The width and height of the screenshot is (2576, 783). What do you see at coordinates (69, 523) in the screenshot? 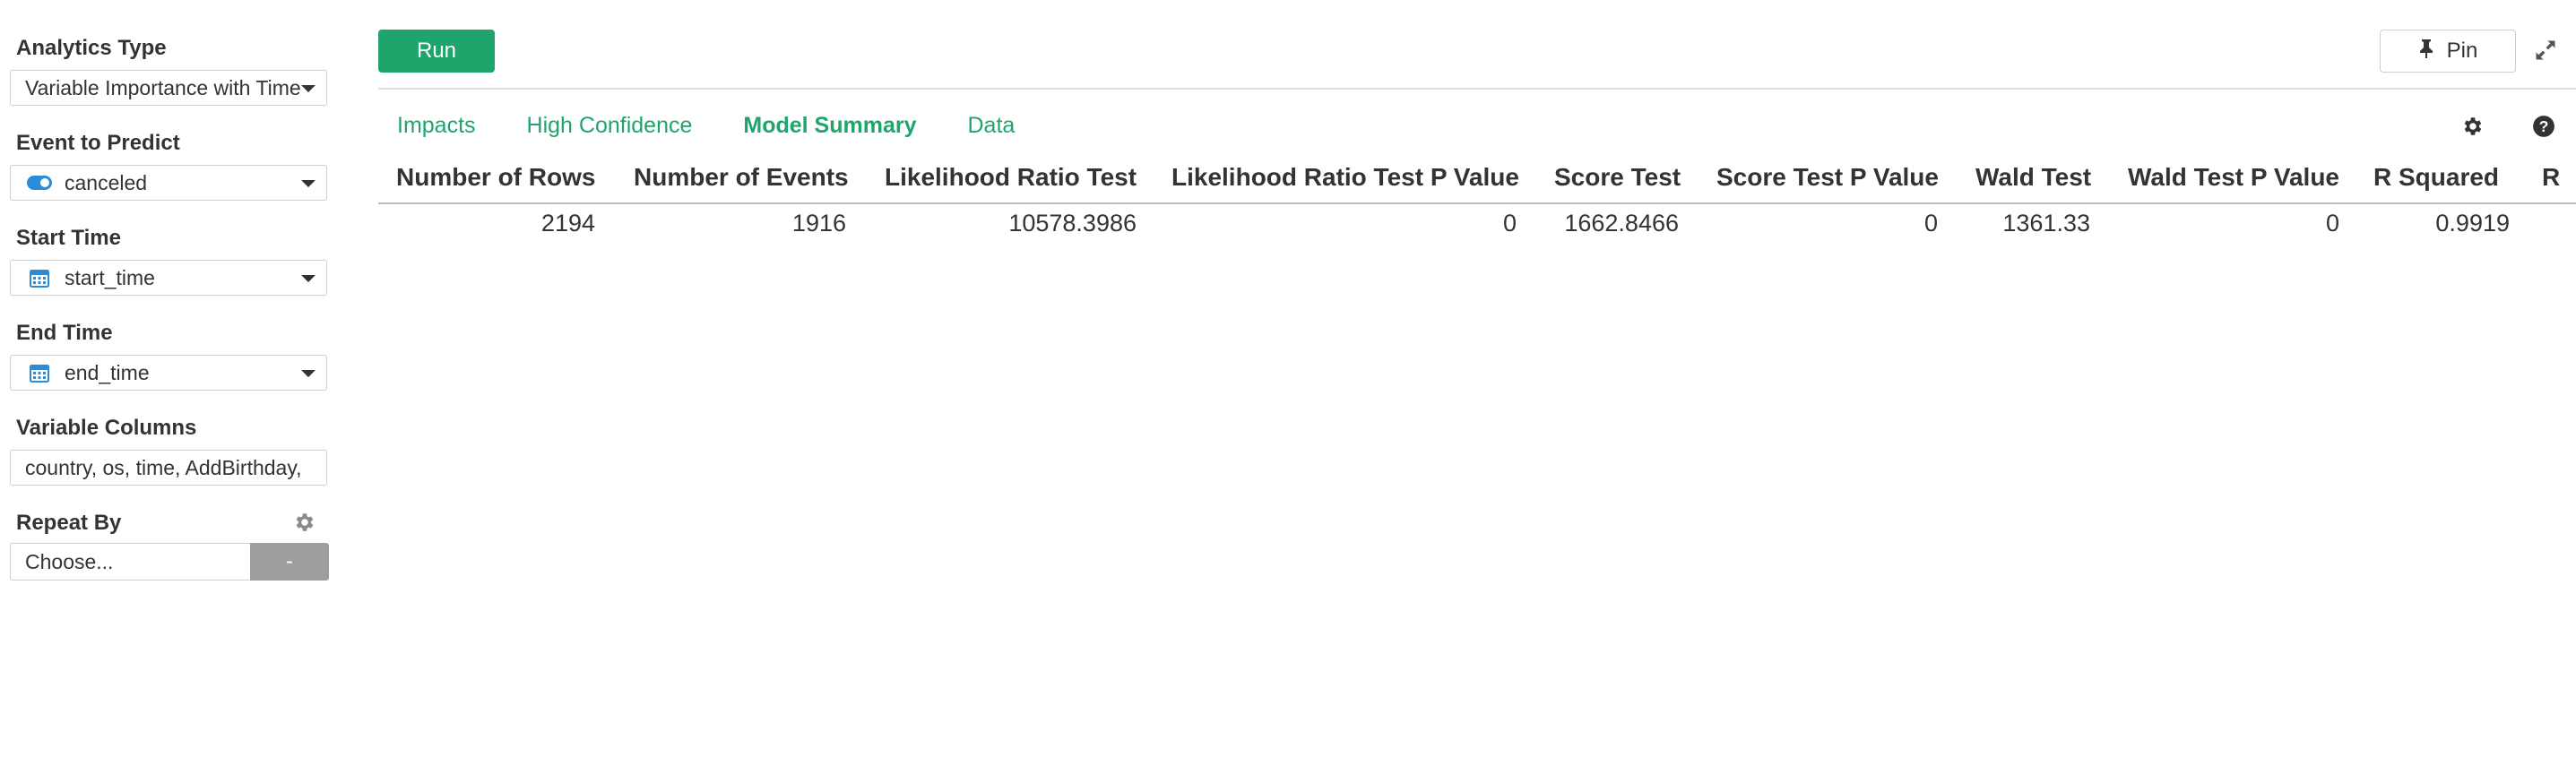
I see `repeat-by-label: Repeat By` at bounding box center [69, 523].